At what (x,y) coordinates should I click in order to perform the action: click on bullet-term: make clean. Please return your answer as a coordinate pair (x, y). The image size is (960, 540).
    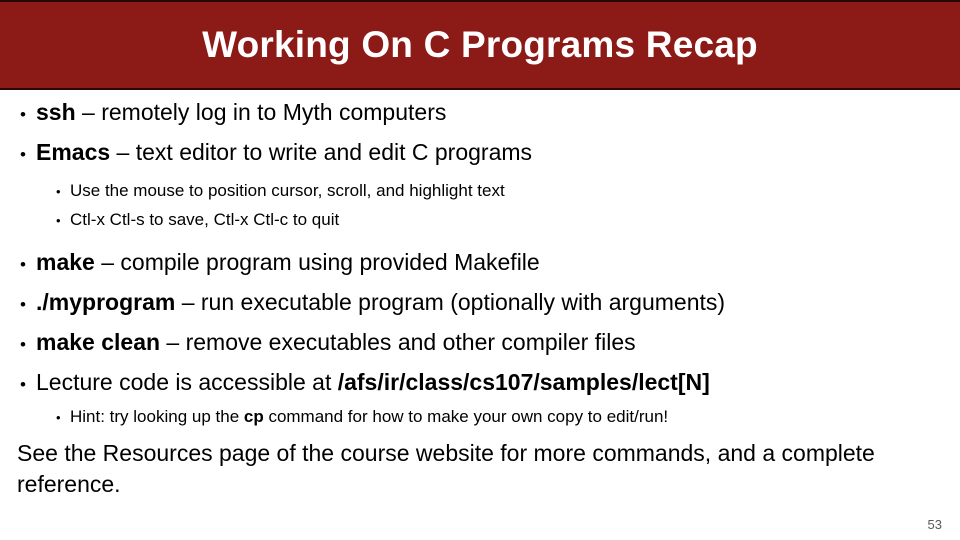
    Looking at the image, I should click on (98, 342).